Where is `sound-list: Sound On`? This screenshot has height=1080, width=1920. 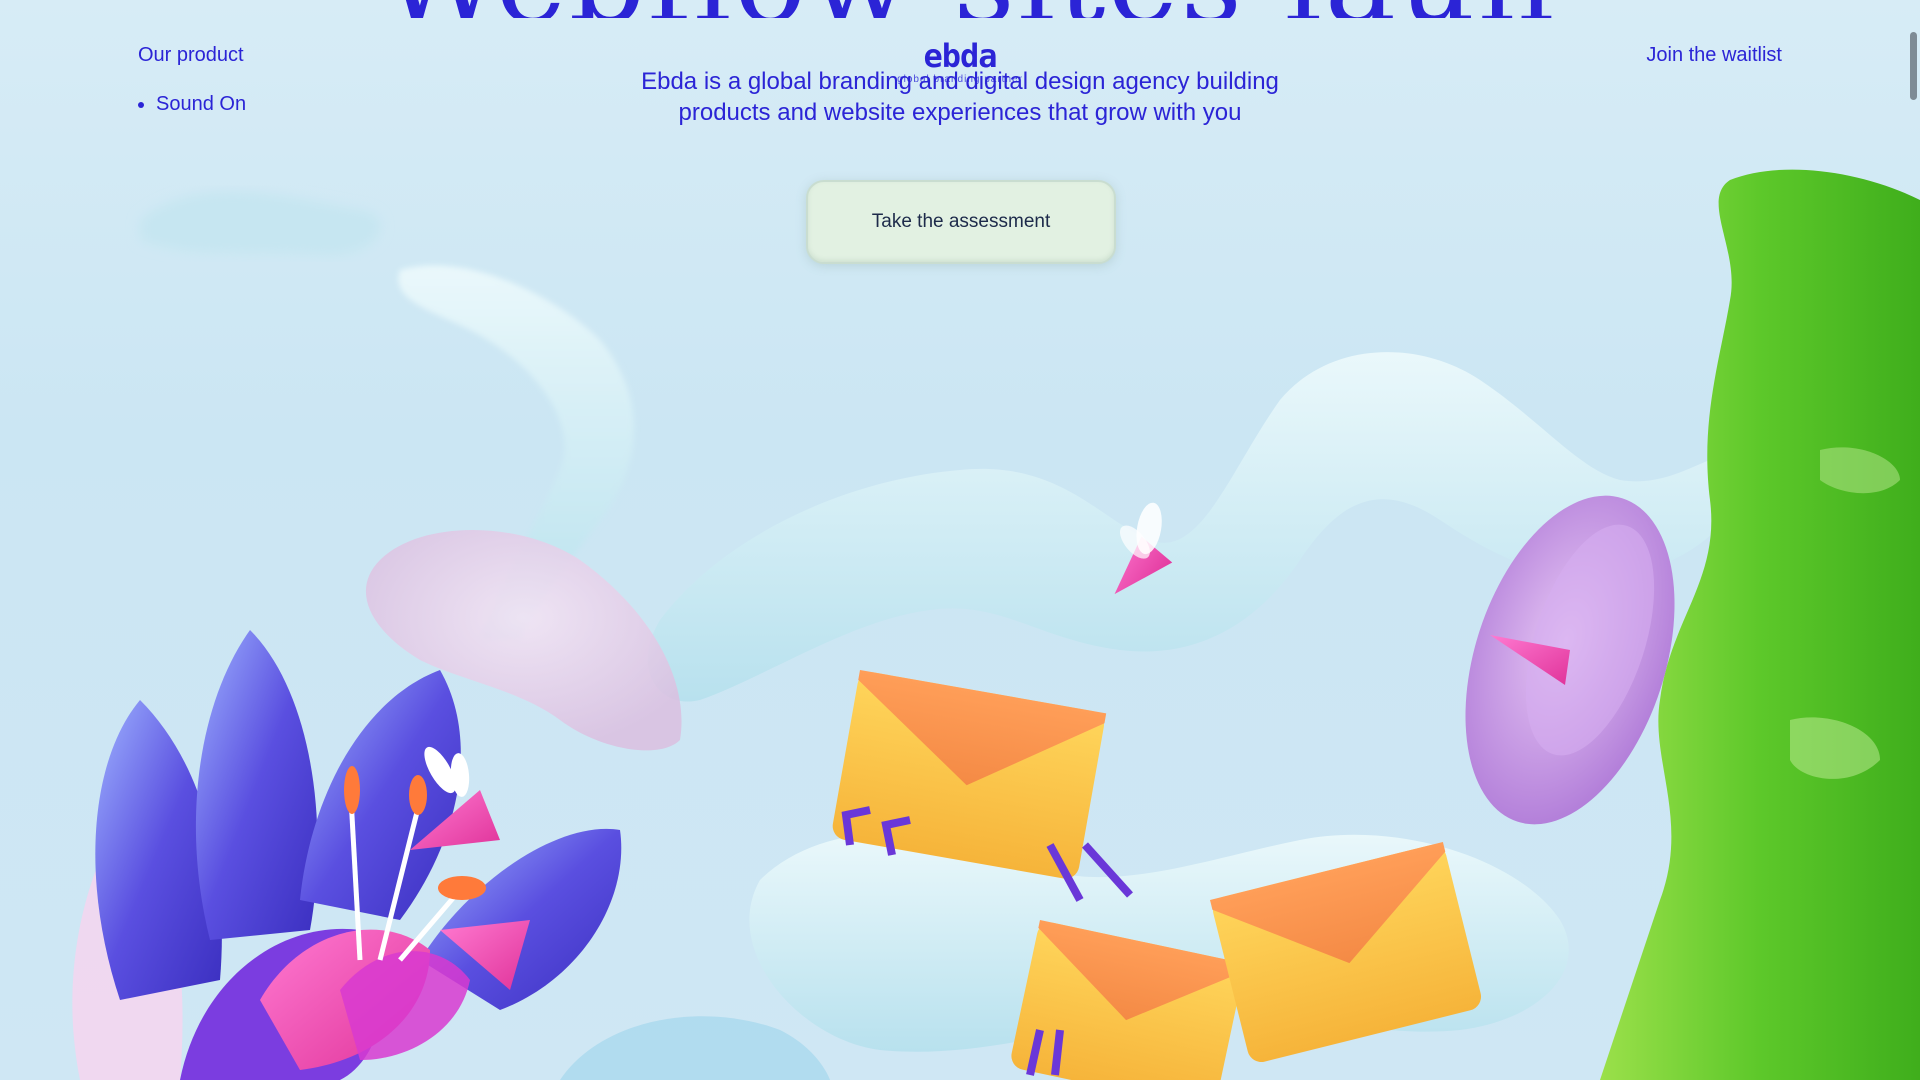 sound-list: Sound On is located at coordinates (192, 104).